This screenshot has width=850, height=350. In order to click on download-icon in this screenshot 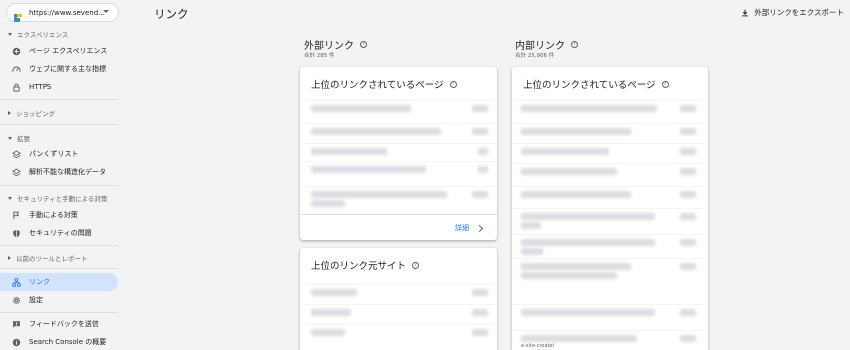, I will do `click(745, 12)`.